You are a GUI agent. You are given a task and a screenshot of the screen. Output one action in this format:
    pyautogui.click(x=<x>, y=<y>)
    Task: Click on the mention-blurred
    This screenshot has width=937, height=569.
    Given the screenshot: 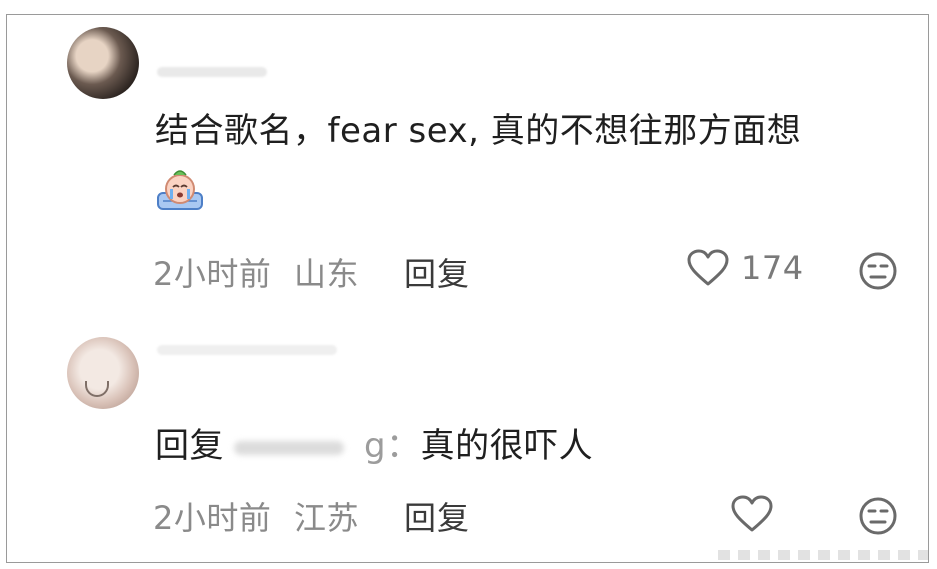 What is the action you would take?
    pyautogui.click(x=294, y=448)
    